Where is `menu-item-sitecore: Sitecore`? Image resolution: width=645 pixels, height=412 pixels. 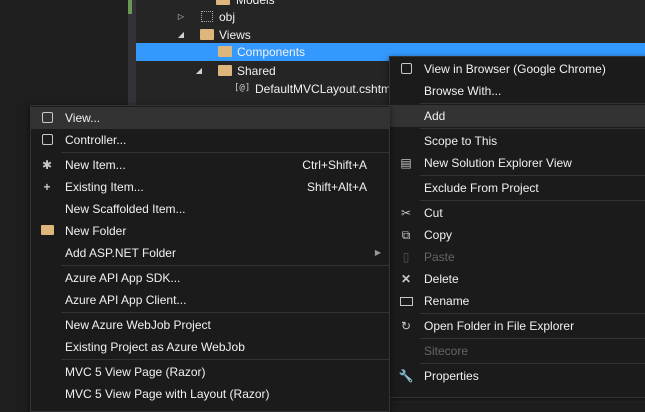
menu-item-sitecore: Sitecore is located at coordinates (517, 351).